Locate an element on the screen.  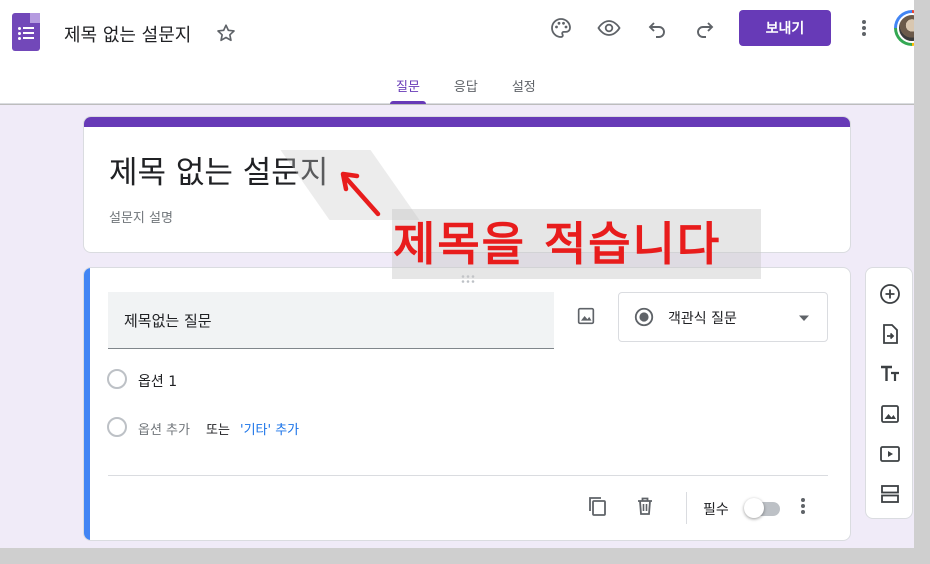
star-icon is located at coordinates (226, 33).